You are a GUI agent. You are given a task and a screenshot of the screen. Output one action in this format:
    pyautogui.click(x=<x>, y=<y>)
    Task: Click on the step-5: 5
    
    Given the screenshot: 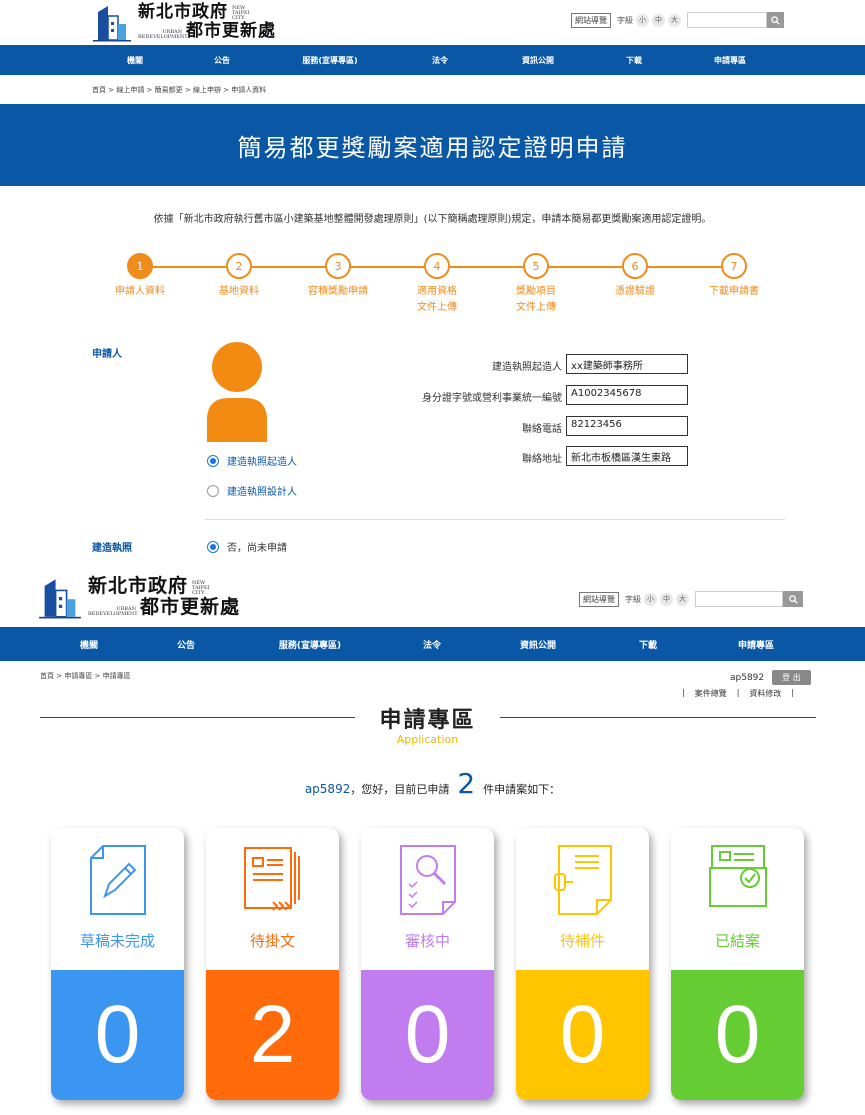 What is the action you would take?
    pyautogui.click(x=536, y=266)
    